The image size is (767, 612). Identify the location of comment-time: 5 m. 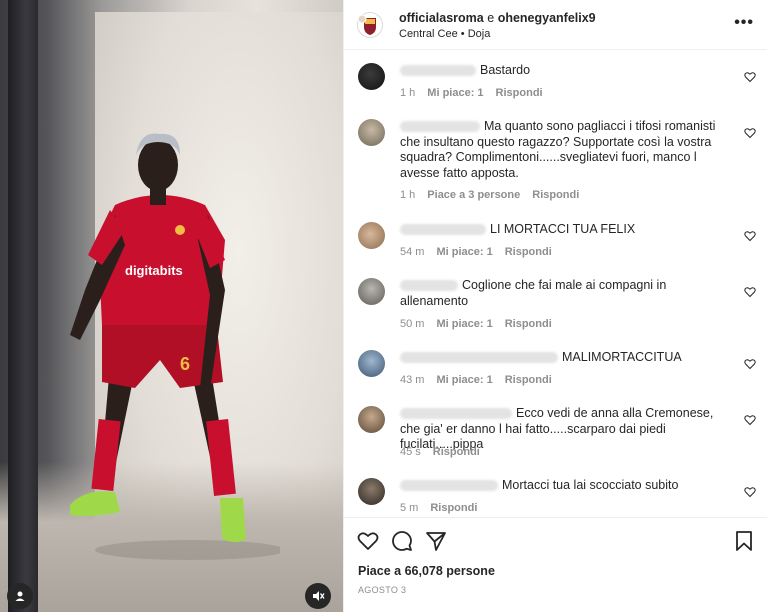
(409, 508).